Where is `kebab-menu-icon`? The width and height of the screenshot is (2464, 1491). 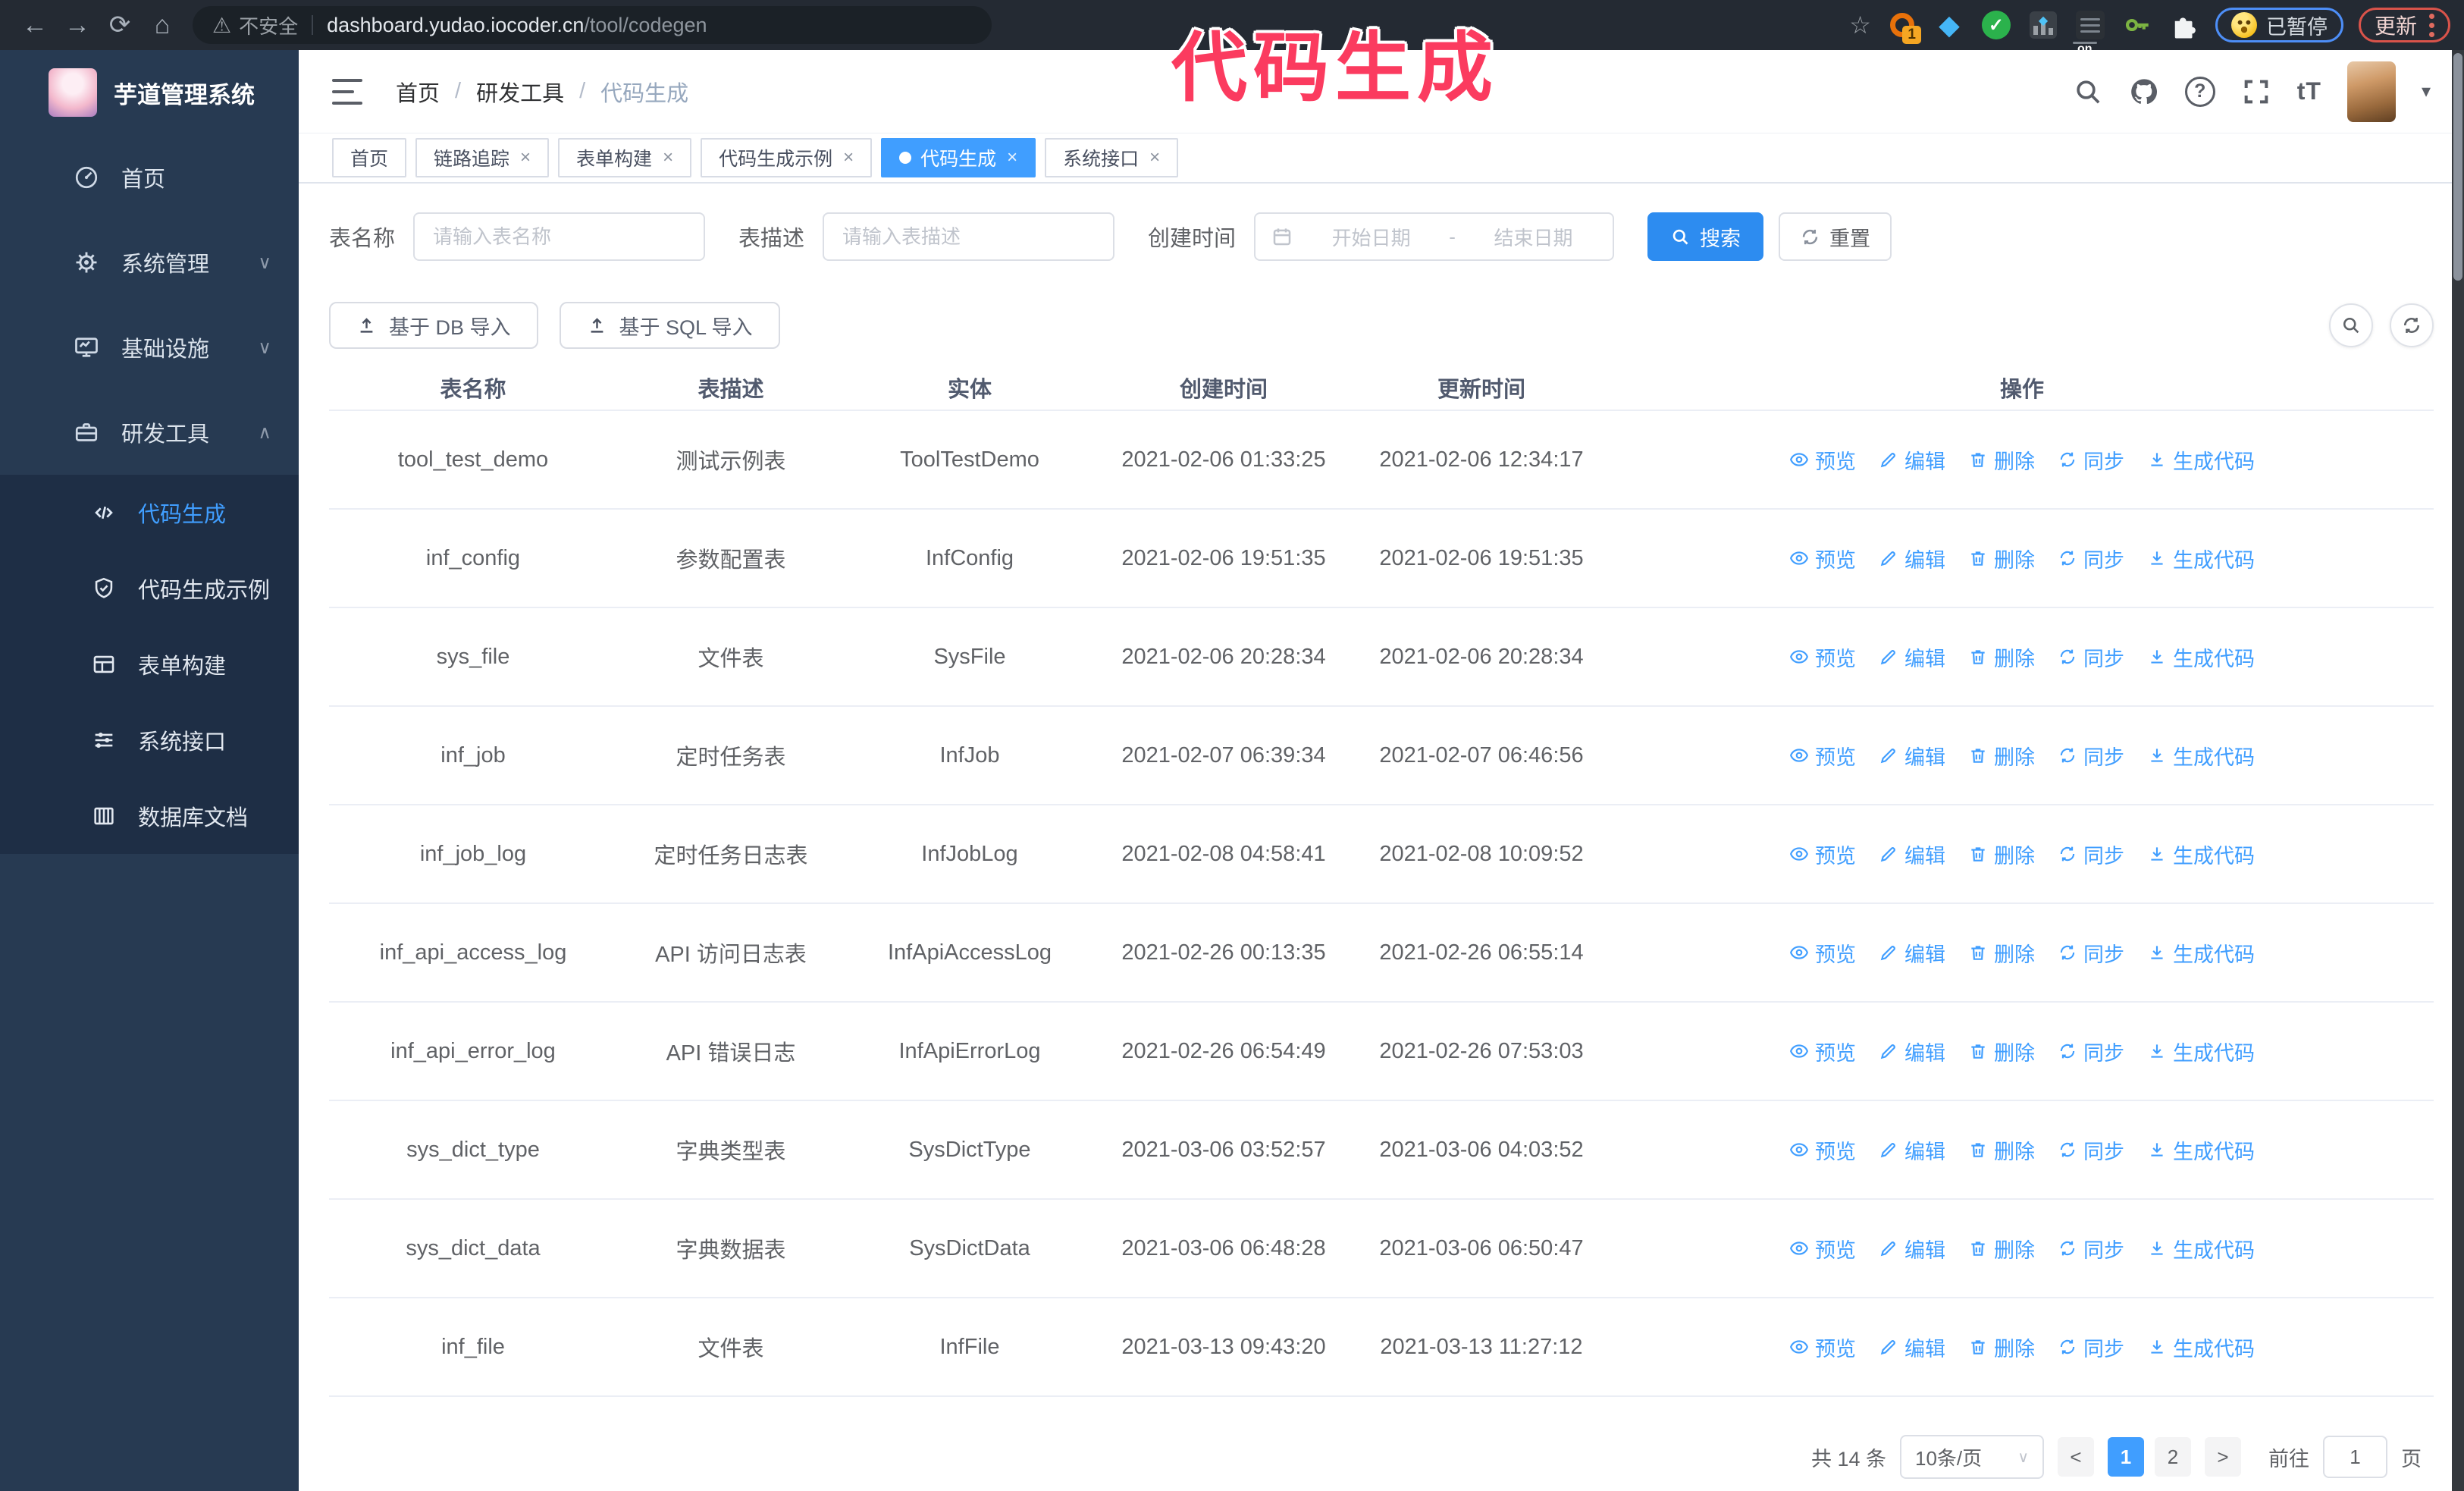
kebab-menu-icon is located at coordinates (2431, 25).